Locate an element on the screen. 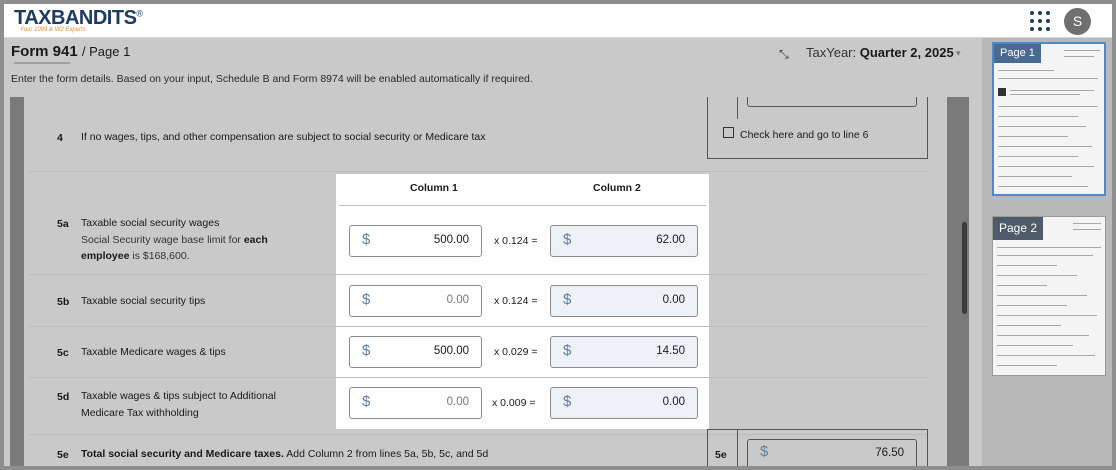 Image resolution: width=1116 pixels, height=470 pixels. form-scrollbar is located at coordinates (958, 281).